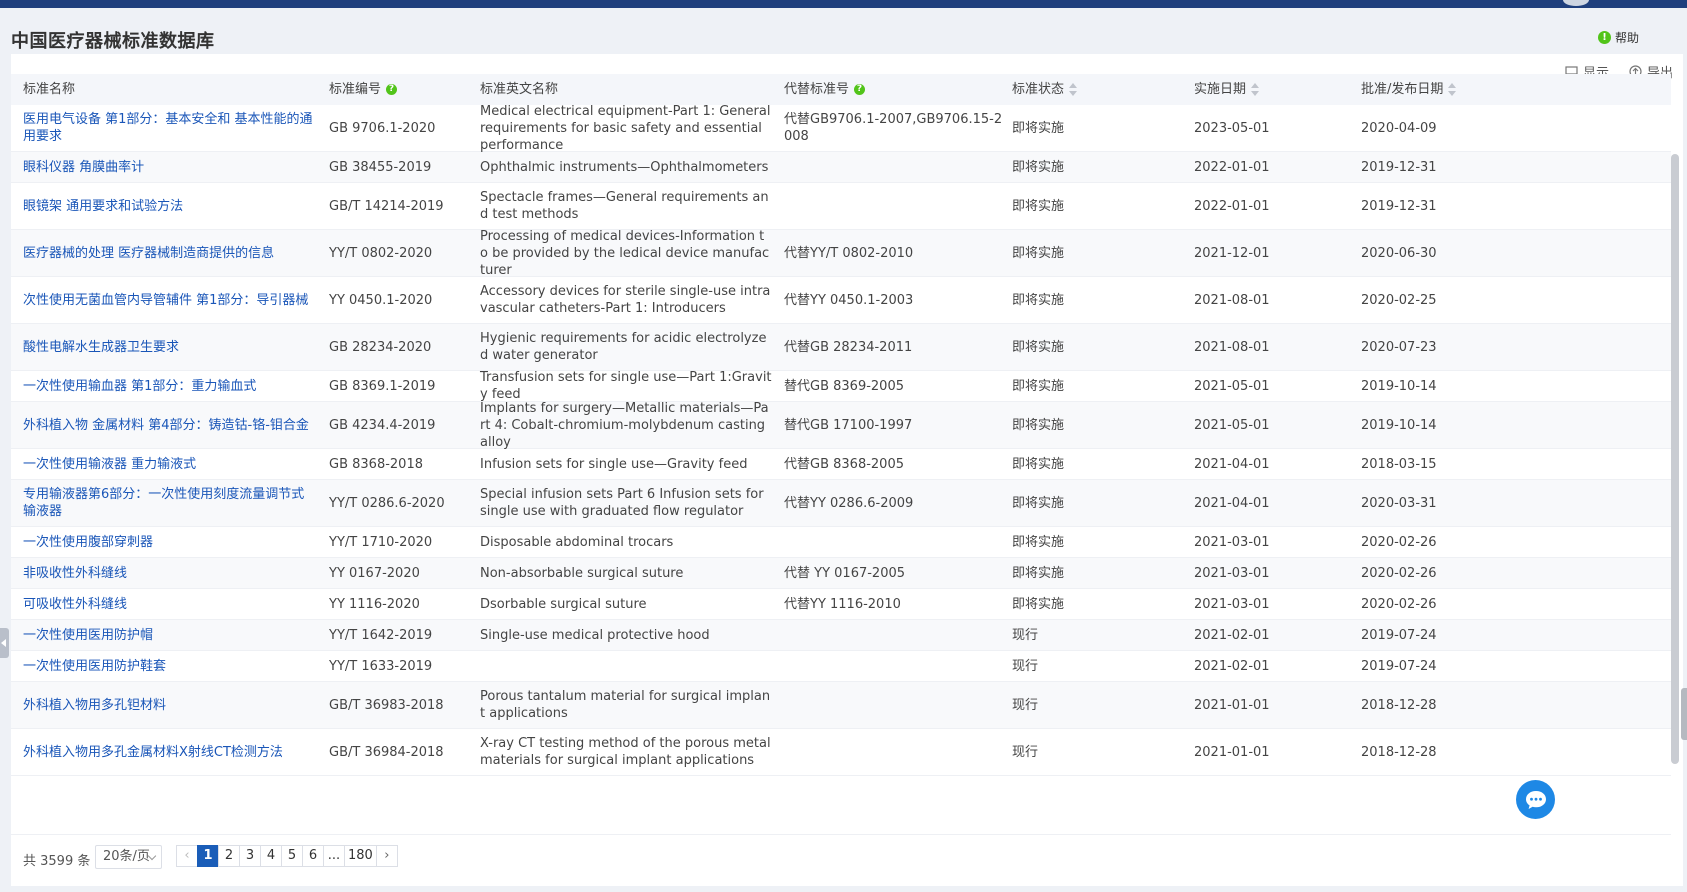  What do you see at coordinates (582, 573) in the screenshot?
I see `cell-en: Non-absorbable surgical suture` at bounding box center [582, 573].